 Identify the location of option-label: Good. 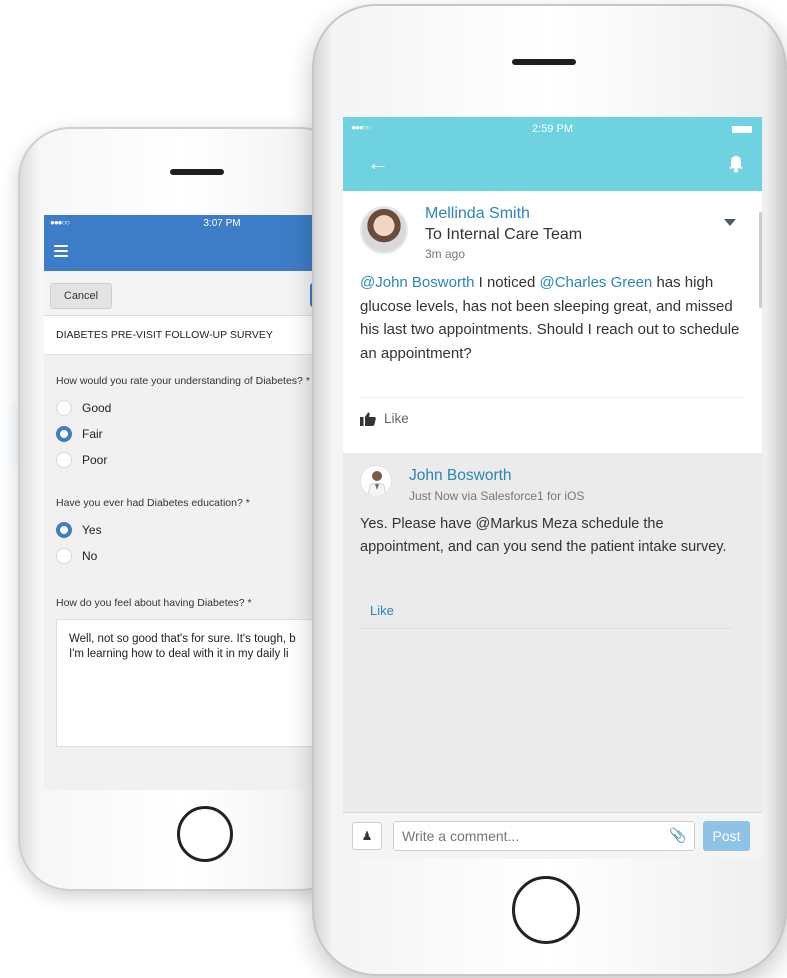
(97, 408).